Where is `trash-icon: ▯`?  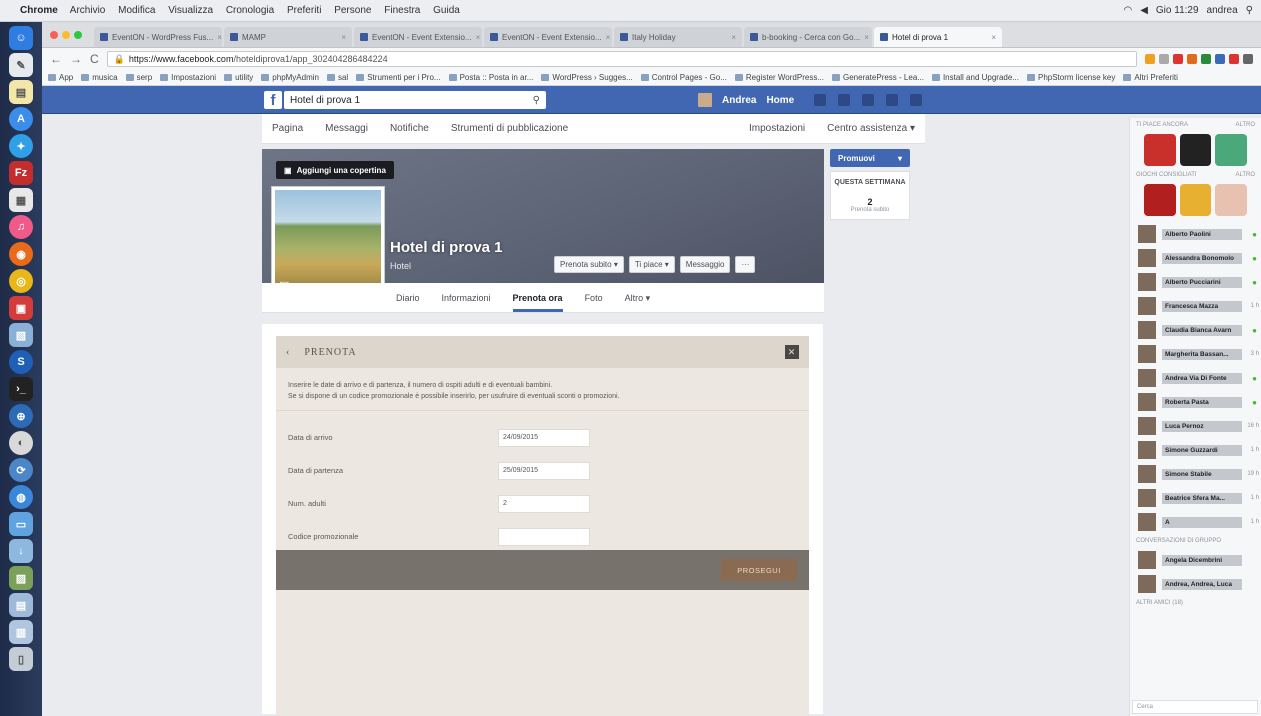 trash-icon: ▯ is located at coordinates (21, 659).